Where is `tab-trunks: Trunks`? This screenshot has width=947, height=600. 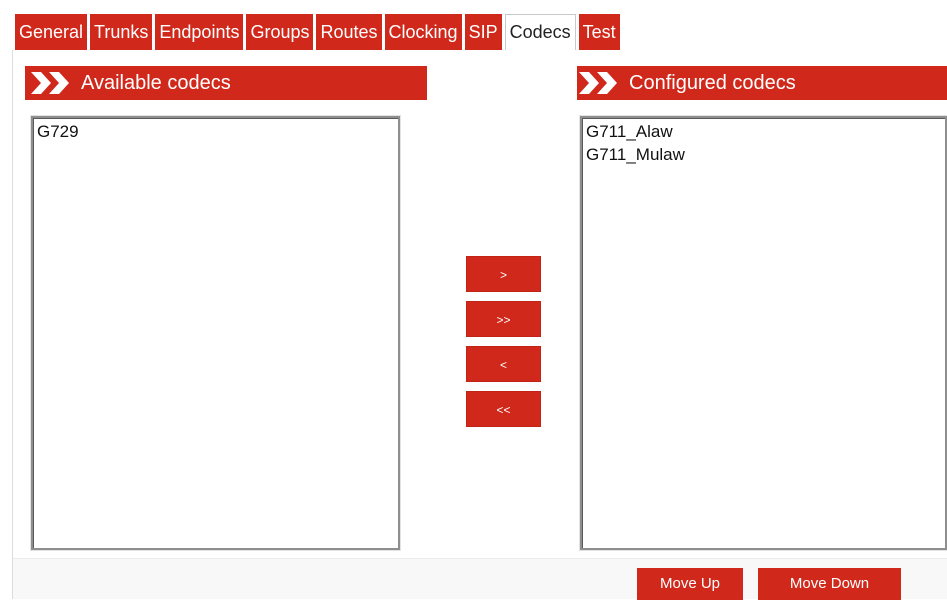 tab-trunks: Trunks is located at coordinates (121, 32).